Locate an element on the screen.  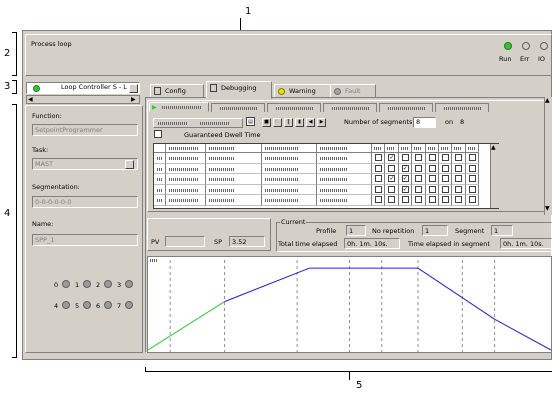
segment-grid: ✓ ✓ ✓ ✓ ✓ is located at coordinates (322, 176).